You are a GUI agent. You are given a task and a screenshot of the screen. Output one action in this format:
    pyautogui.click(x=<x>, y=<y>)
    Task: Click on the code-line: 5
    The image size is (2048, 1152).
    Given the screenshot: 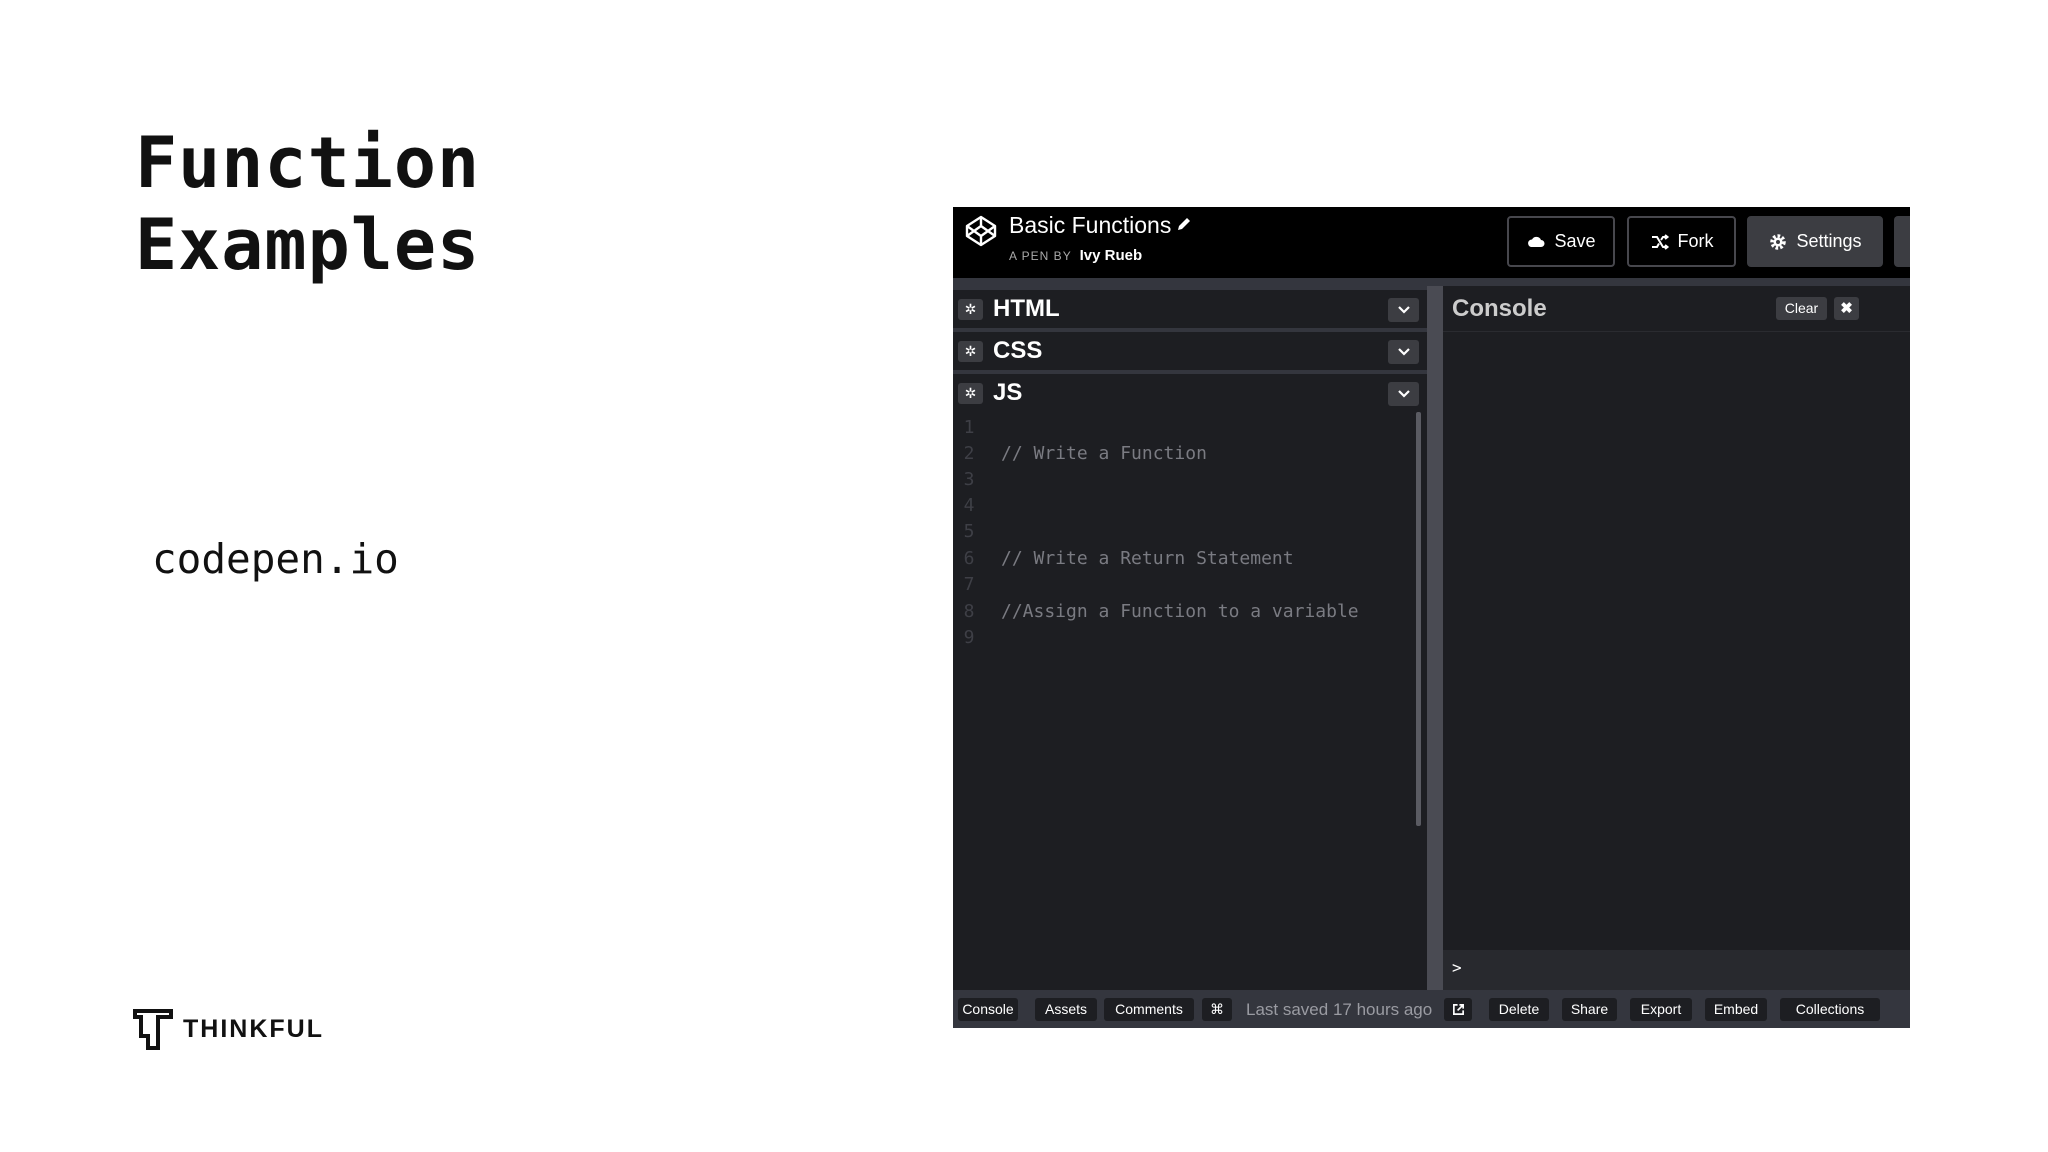 What is the action you would take?
    pyautogui.click(x=1183, y=532)
    